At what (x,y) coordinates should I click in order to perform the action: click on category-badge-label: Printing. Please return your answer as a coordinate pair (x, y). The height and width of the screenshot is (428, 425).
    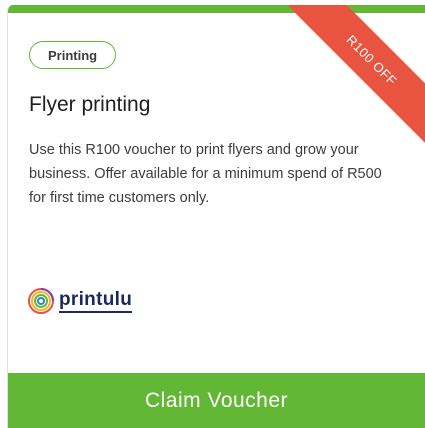
    Looking at the image, I should click on (73, 55).